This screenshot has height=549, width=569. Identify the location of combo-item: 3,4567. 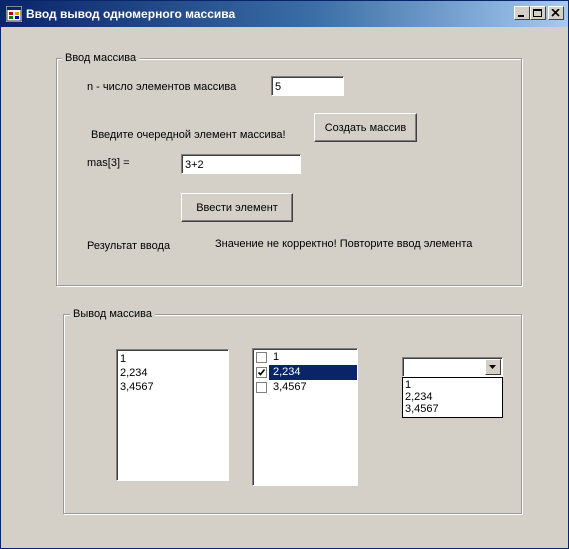
(452, 409).